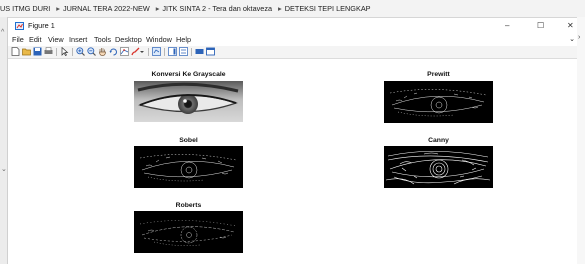 Image resolution: width=585 pixels, height=264 pixels. Describe the element at coordinates (142, 51) in the screenshot. I see `dropdown-arrow-icon` at that location.